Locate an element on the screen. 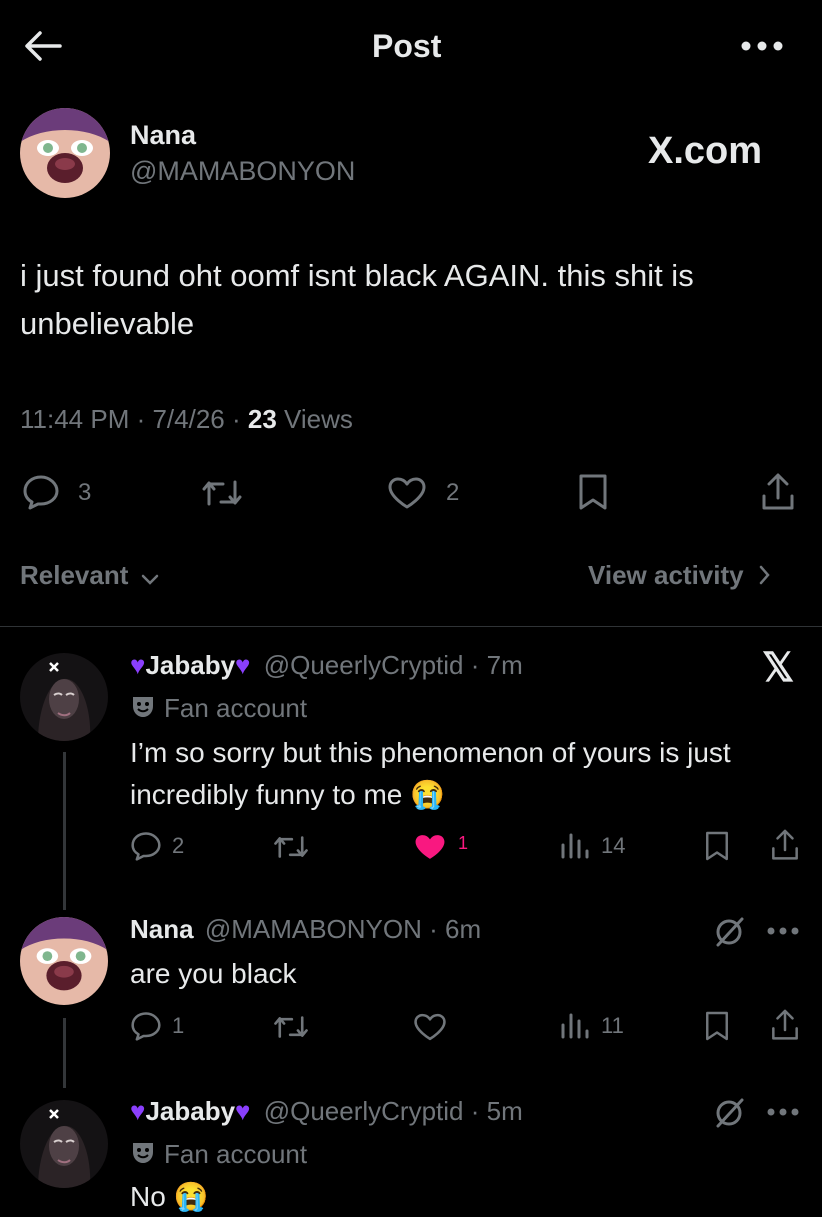 The height and width of the screenshot is (1217, 822). chevron-right-icon is located at coordinates (764, 577).